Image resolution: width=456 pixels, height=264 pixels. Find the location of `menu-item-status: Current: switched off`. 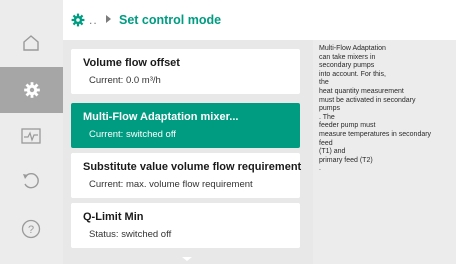

menu-item-status: Current: switched off is located at coordinates (132, 134).